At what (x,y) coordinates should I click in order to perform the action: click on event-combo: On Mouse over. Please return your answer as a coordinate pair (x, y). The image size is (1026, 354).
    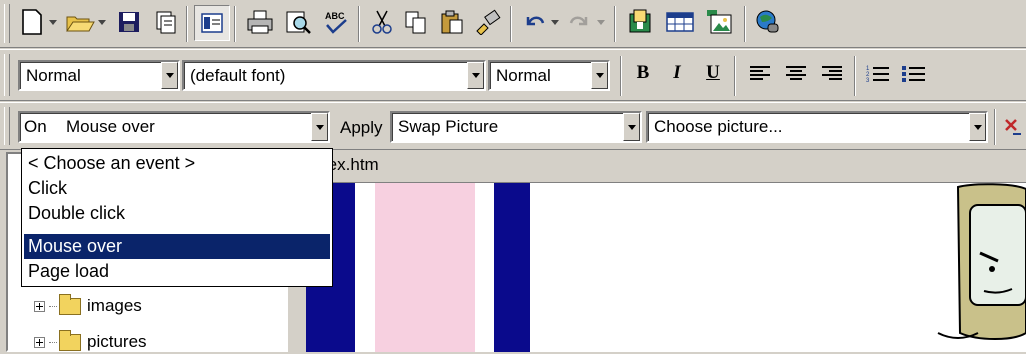
    Looking at the image, I should click on (174, 127).